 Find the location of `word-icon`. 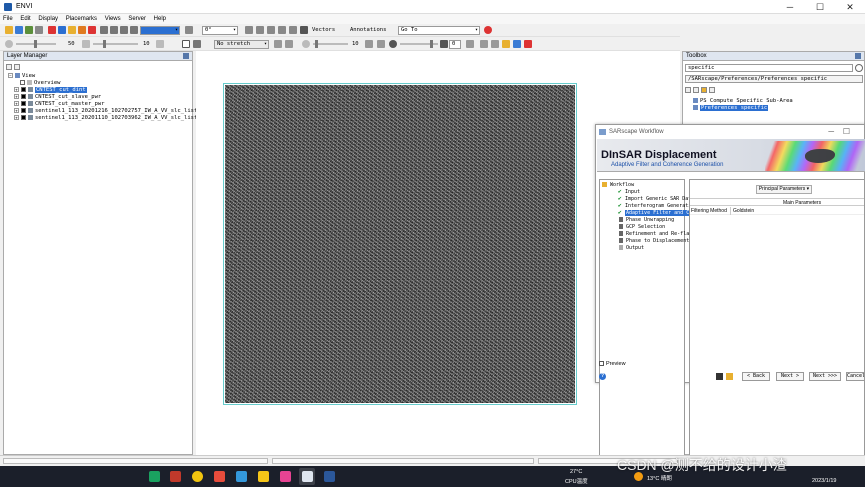

word-icon is located at coordinates (329, 476).